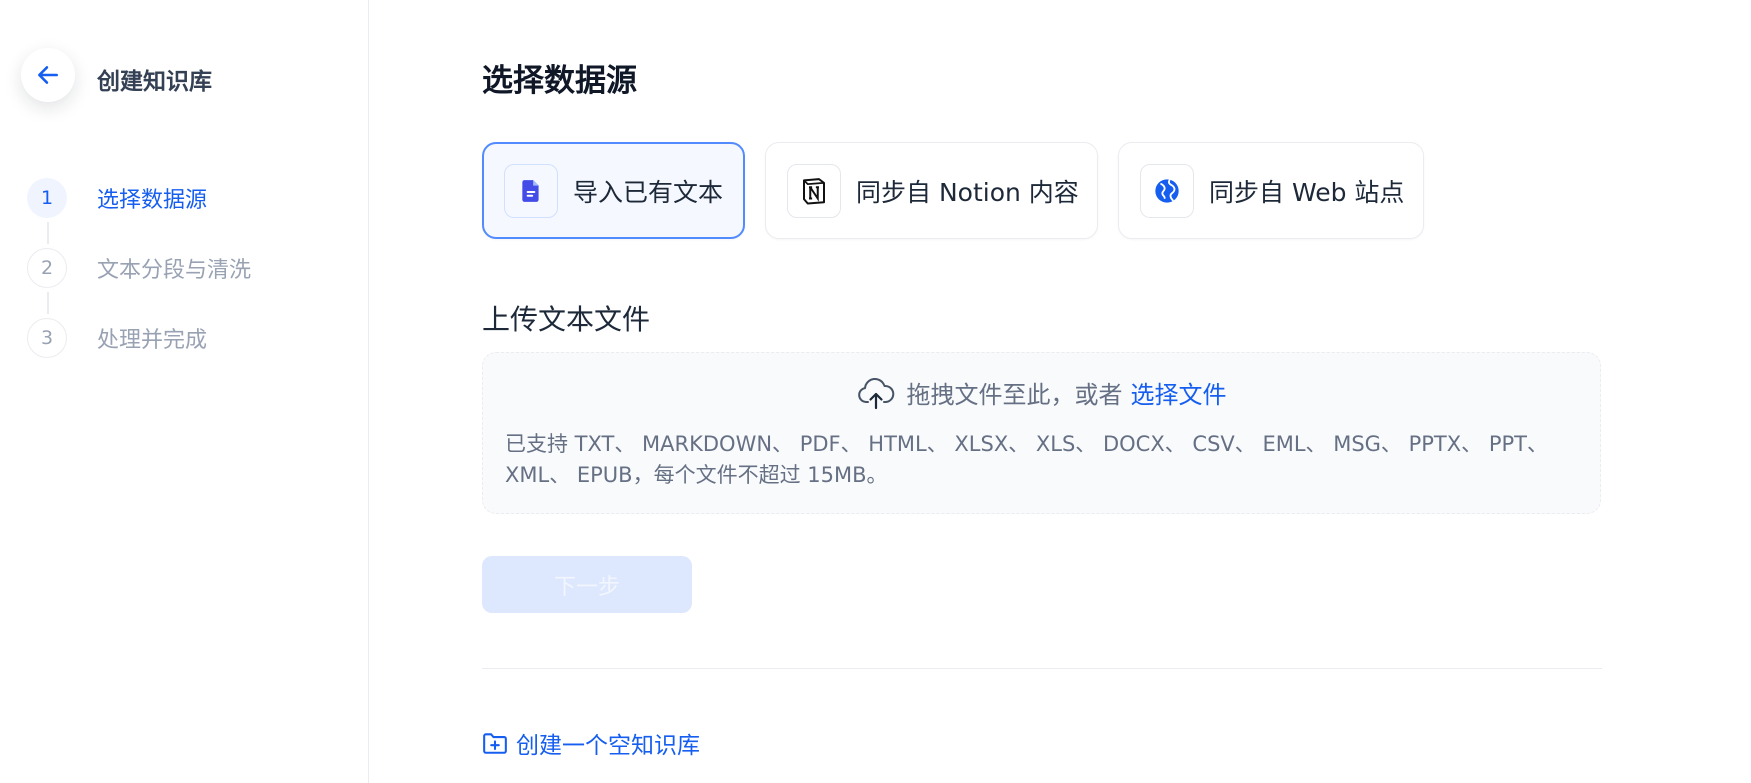 The image size is (1751, 783). I want to click on step-label: 处理并完成, so click(152, 340).